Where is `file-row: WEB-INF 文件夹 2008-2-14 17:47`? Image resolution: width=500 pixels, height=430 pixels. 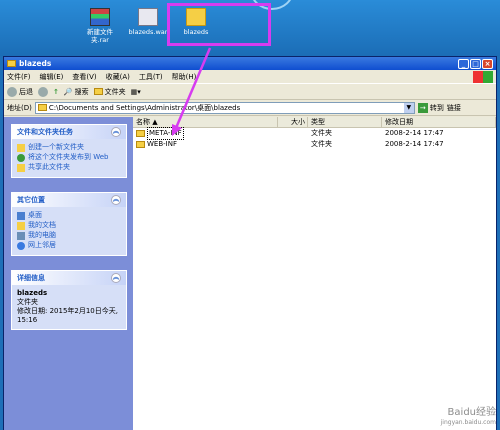
file-row: WEB-INF 文件夹 2008-2-14 17:47 is located at coordinates (314, 144).